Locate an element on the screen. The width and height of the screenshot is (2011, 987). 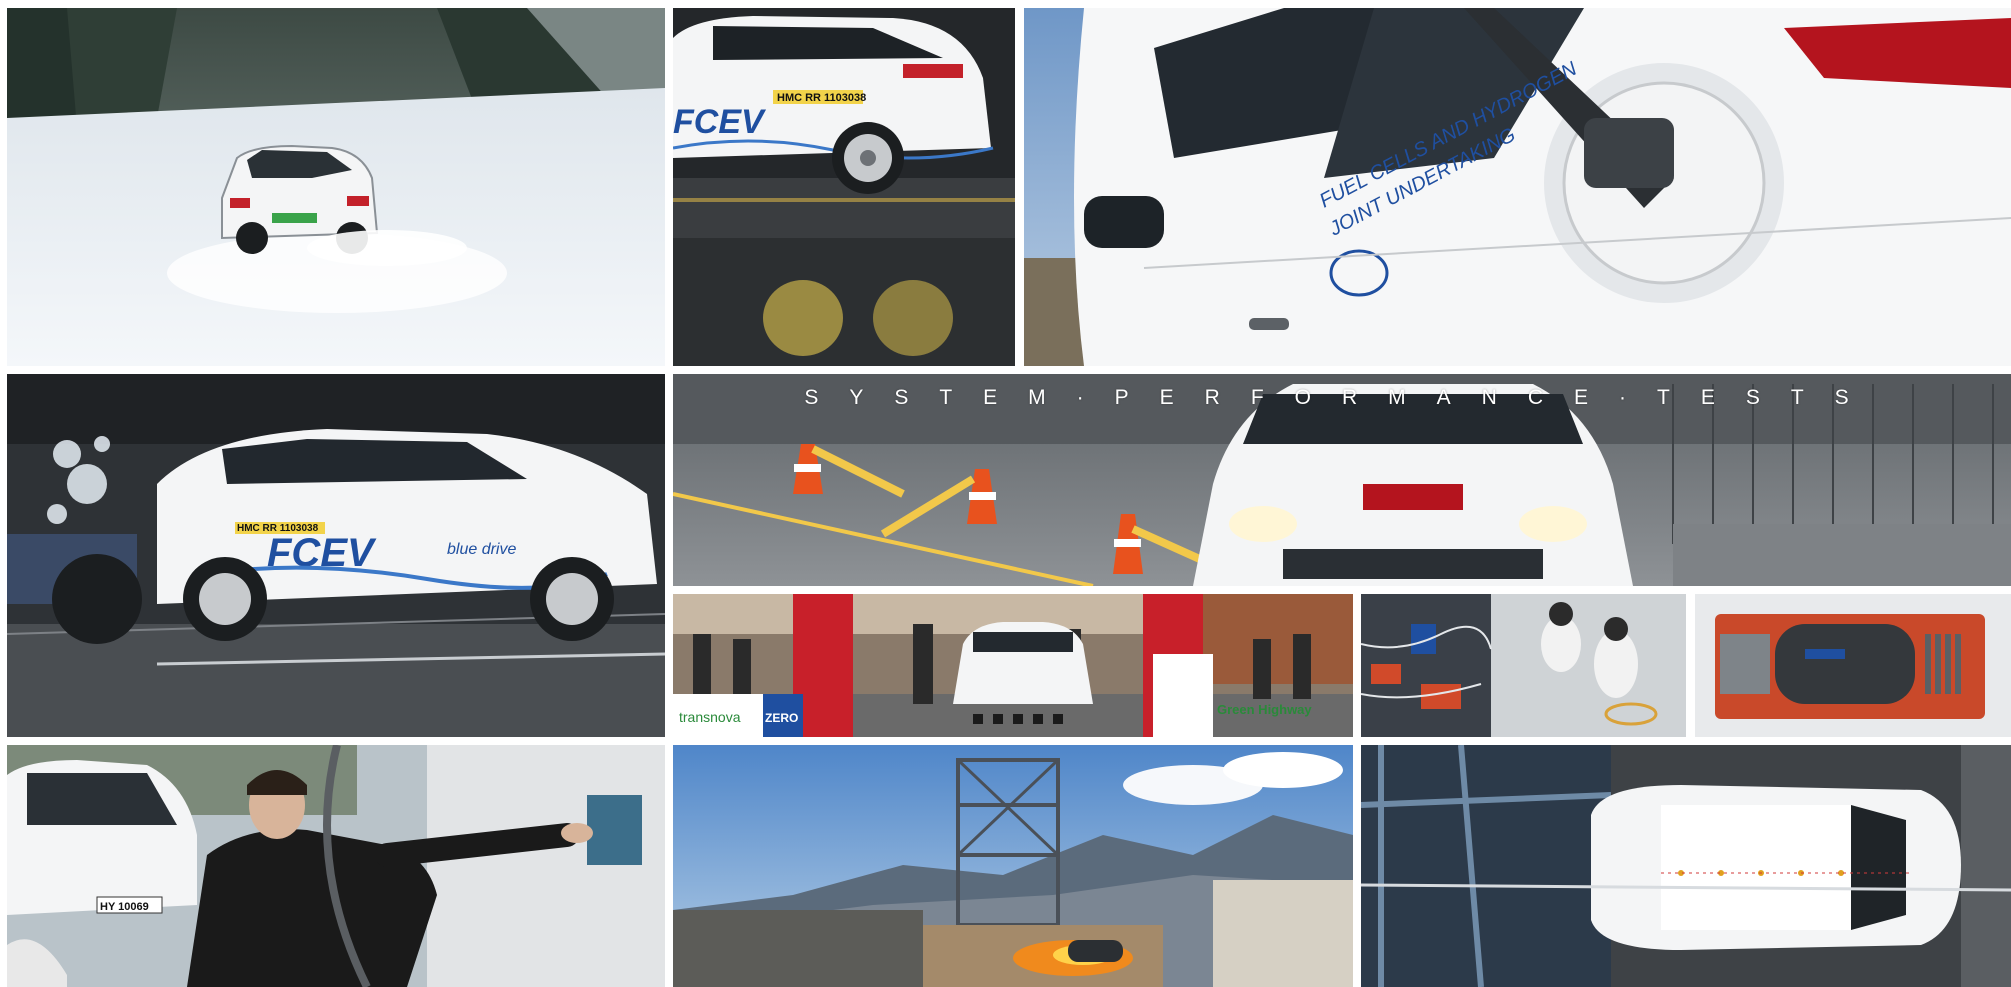
fire-test-photo is located at coordinates (1013, 866).